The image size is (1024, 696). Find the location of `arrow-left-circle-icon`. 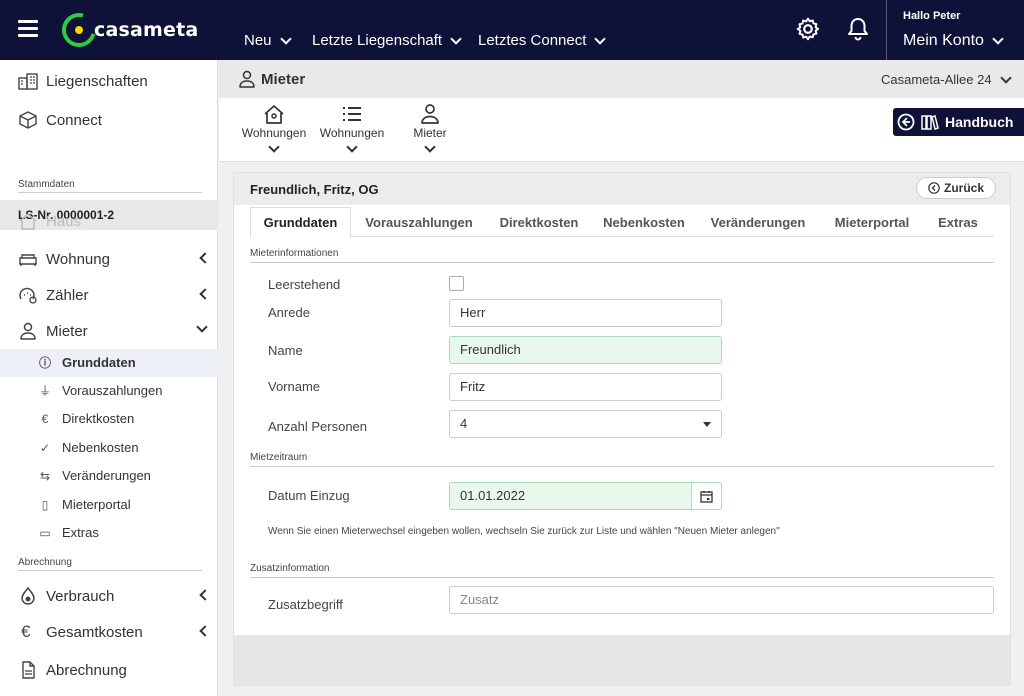

arrow-left-circle-icon is located at coordinates (906, 122).